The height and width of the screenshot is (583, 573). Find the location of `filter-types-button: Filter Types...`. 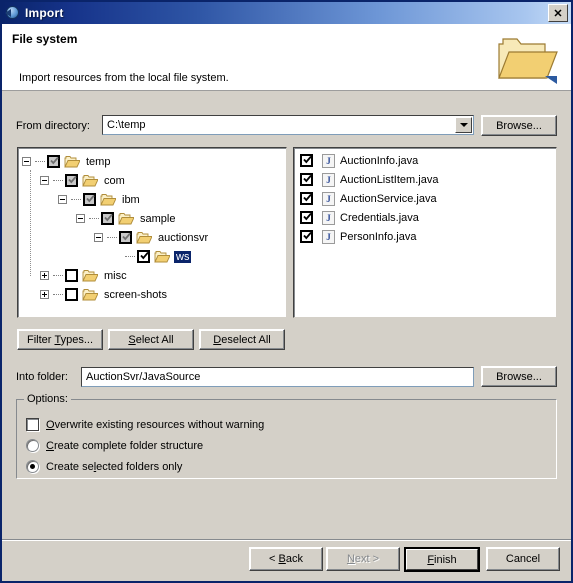

filter-types-button: Filter Types... is located at coordinates (60, 339).